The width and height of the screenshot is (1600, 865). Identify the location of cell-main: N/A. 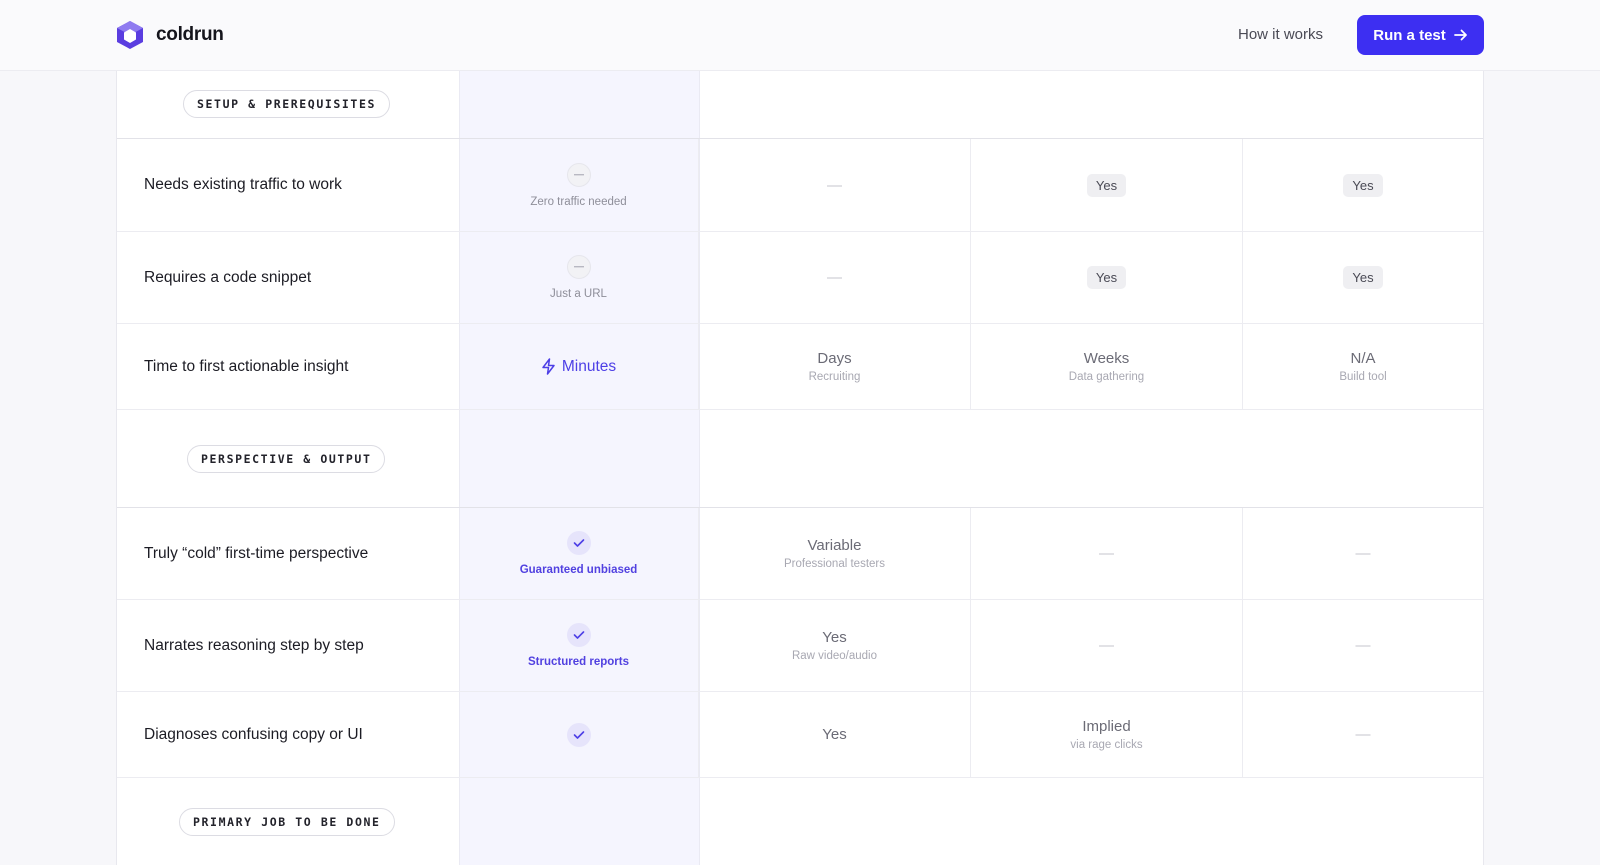
(1363, 358).